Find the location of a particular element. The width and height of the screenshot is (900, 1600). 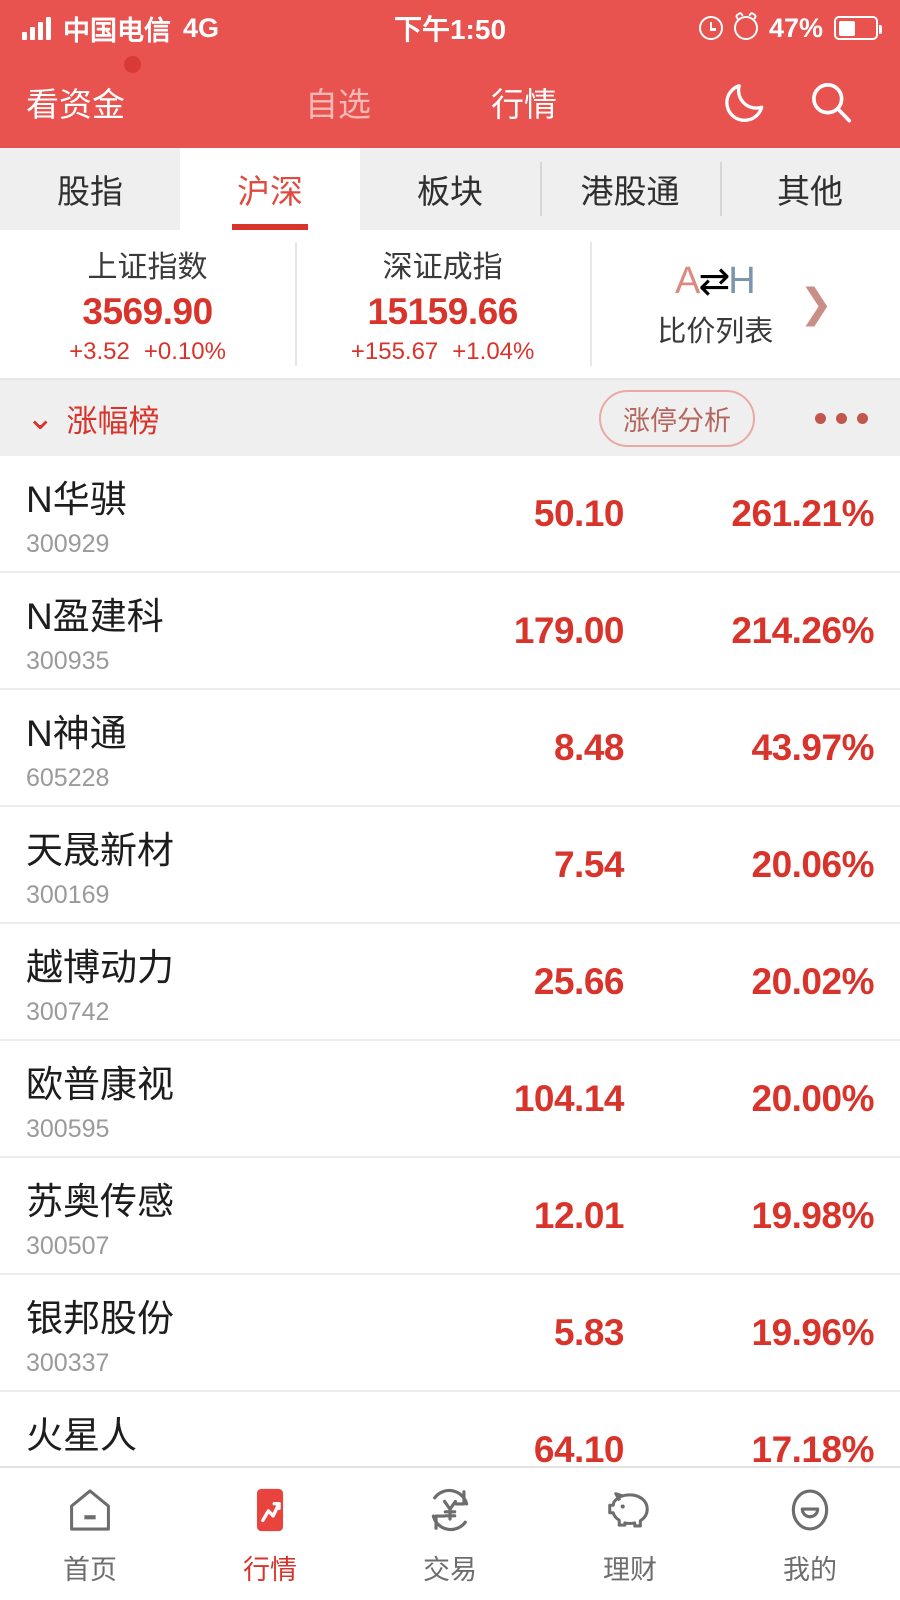

tab-gu-zhi: 股指 is located at coordinates (90, 189).